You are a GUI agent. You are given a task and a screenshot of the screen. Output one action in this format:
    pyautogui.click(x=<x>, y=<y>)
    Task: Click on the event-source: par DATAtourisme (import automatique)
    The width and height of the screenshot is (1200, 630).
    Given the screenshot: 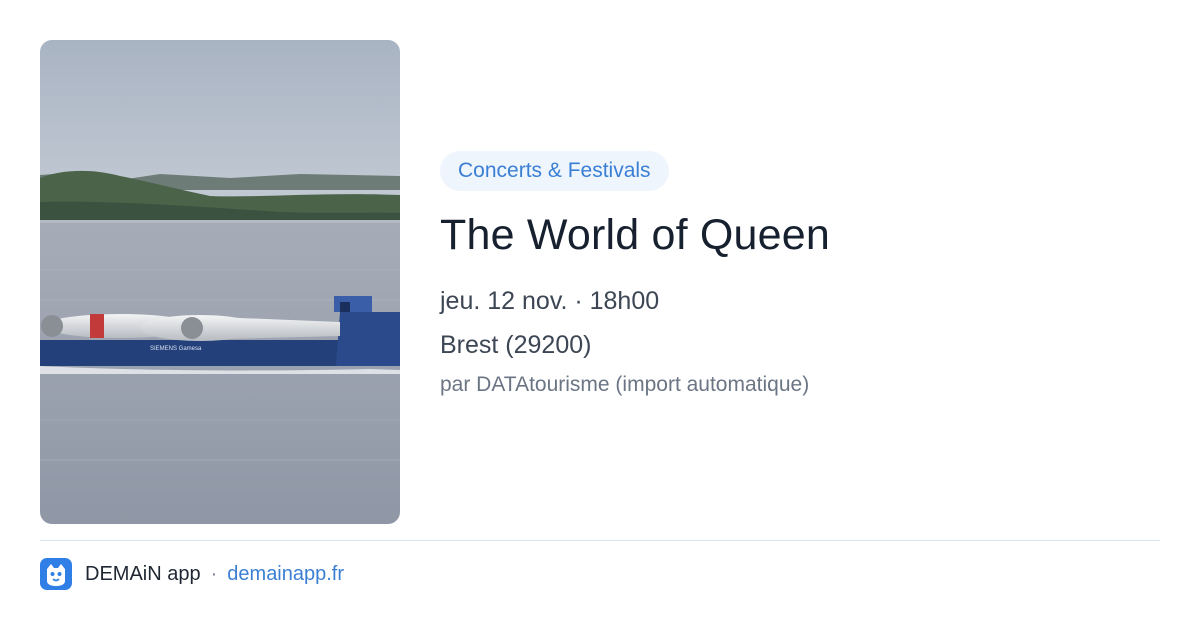 What is the action you would take?
    pyautogui.click(x=625, y=384)
    